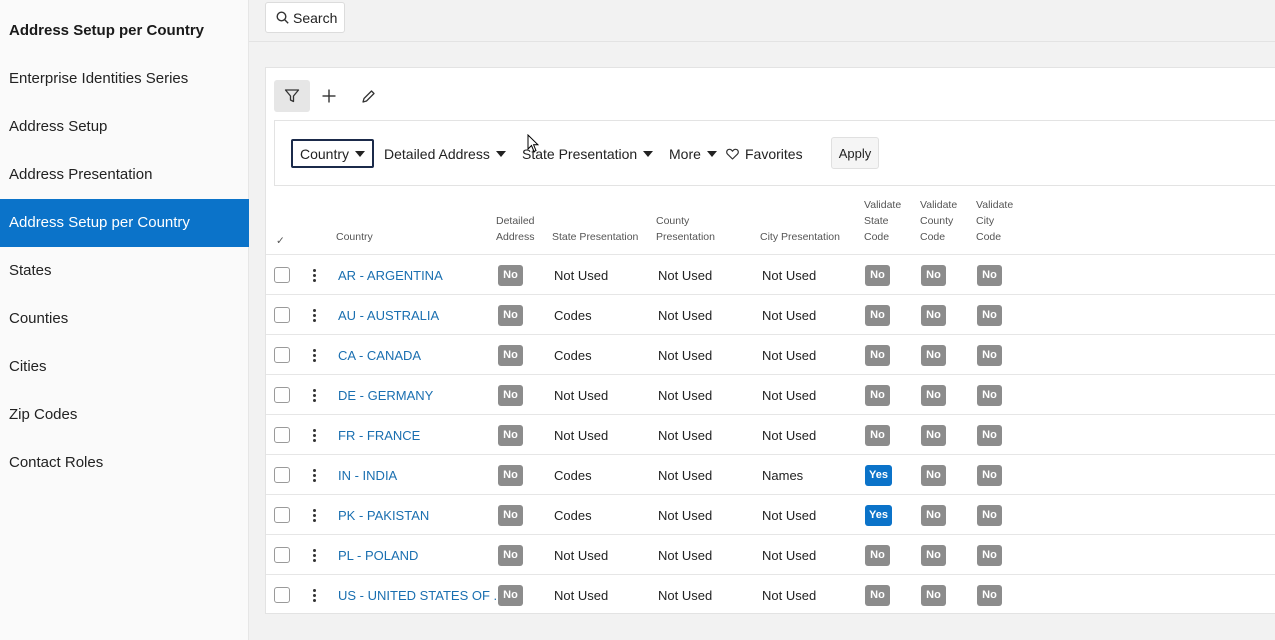  I want to click on sidebar-item-counties: Counties, so click(124, 319).